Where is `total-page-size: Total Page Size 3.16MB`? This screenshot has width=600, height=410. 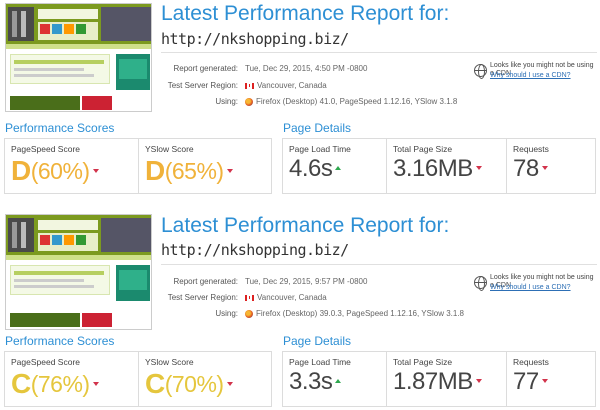
total-page-size: Total Page Size 3.16MB is located at coordinates (447, 166).